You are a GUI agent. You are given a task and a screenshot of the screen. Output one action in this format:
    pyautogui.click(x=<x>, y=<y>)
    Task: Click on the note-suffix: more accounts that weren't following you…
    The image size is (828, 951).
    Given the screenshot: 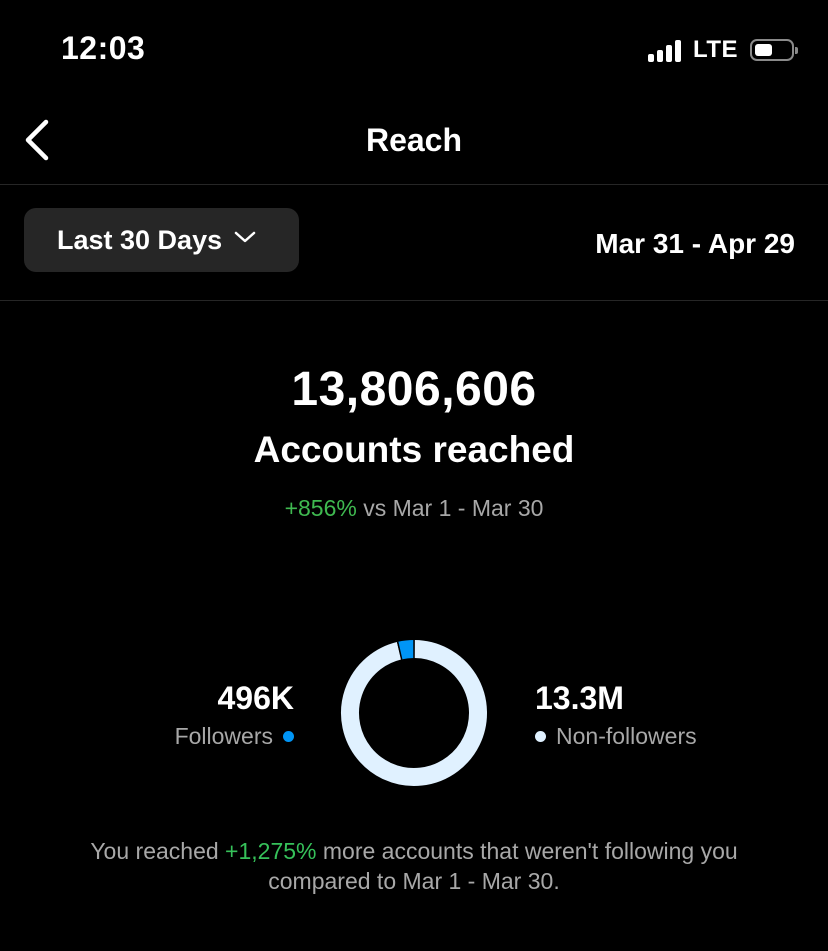 What is the action you would take?
    pyautogui.click(x=503, y=866)
    